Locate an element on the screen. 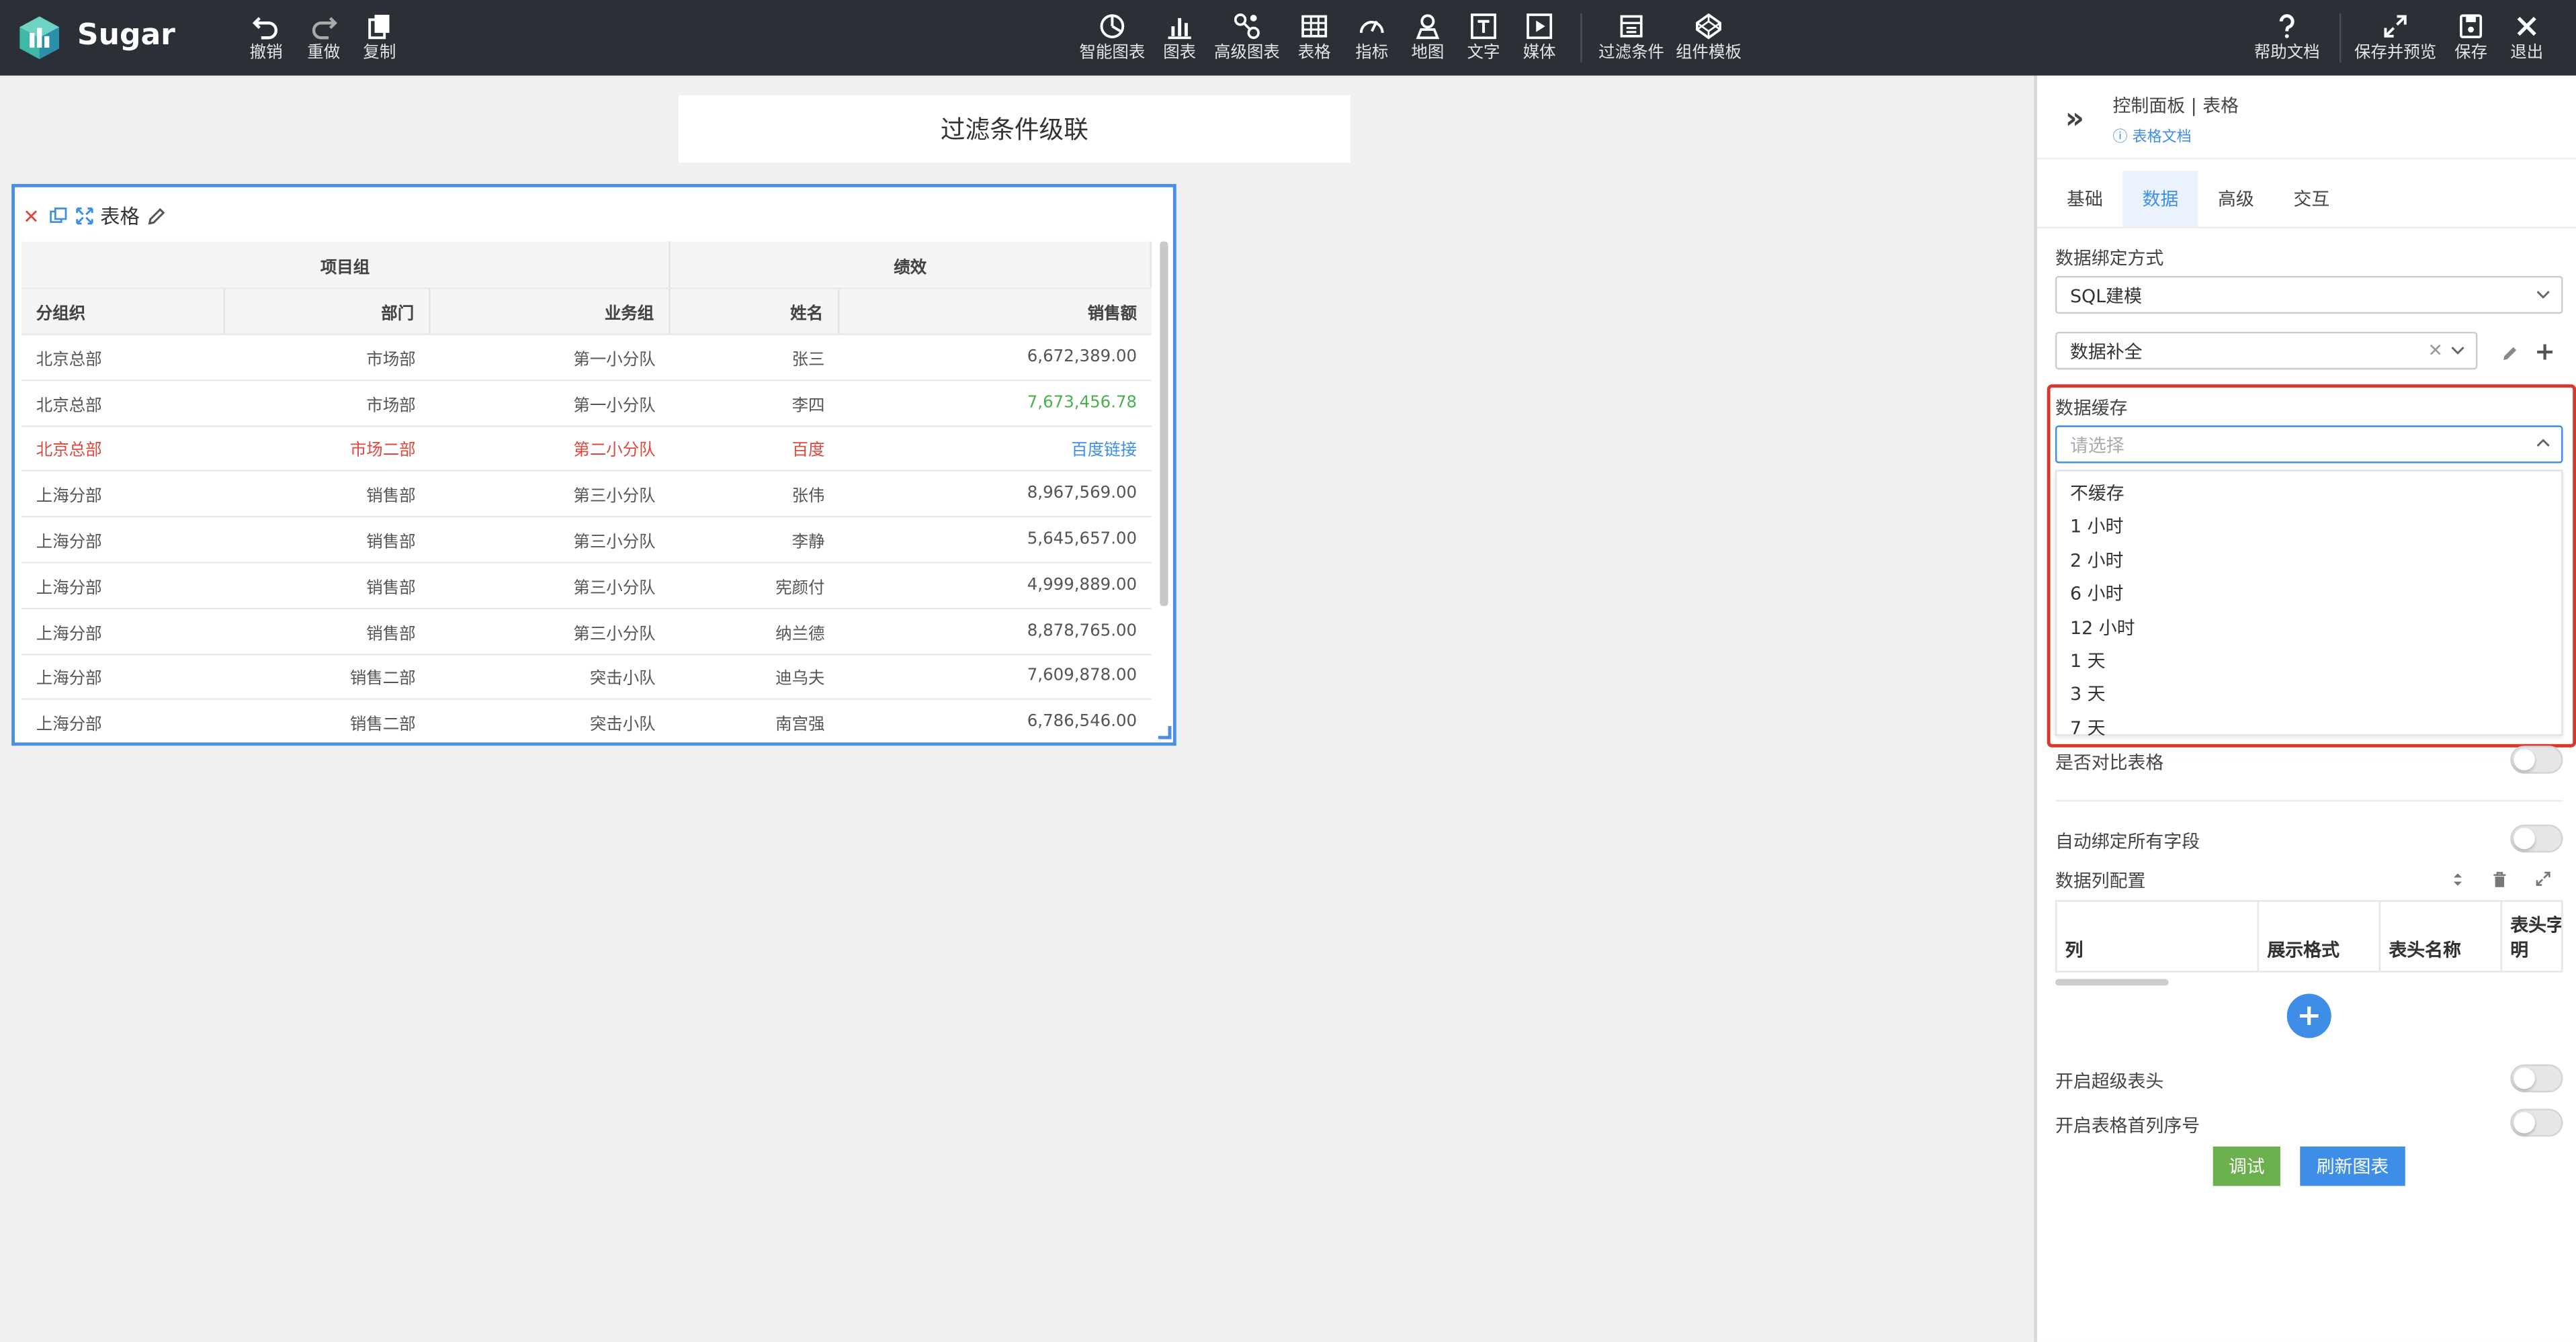 Image resolution: width=2576 pixels, height=1342 pixels. cache-option: 12 小时 is located at coordinates (2309, 627).